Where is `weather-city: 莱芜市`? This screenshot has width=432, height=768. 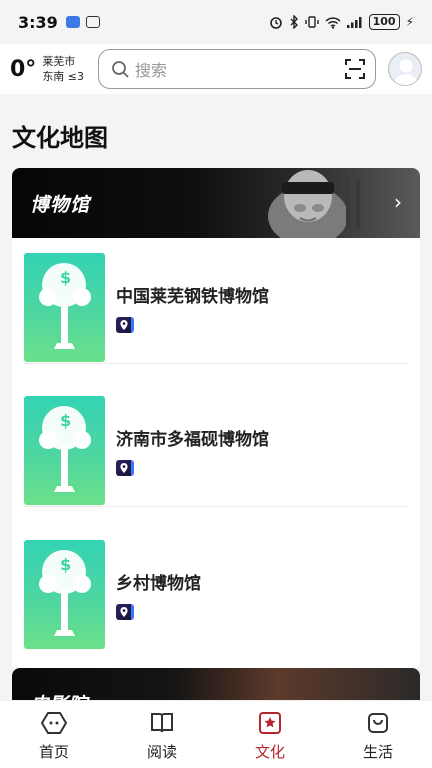 weather-city: 莱芜市 is located at coordinates (59, 61).